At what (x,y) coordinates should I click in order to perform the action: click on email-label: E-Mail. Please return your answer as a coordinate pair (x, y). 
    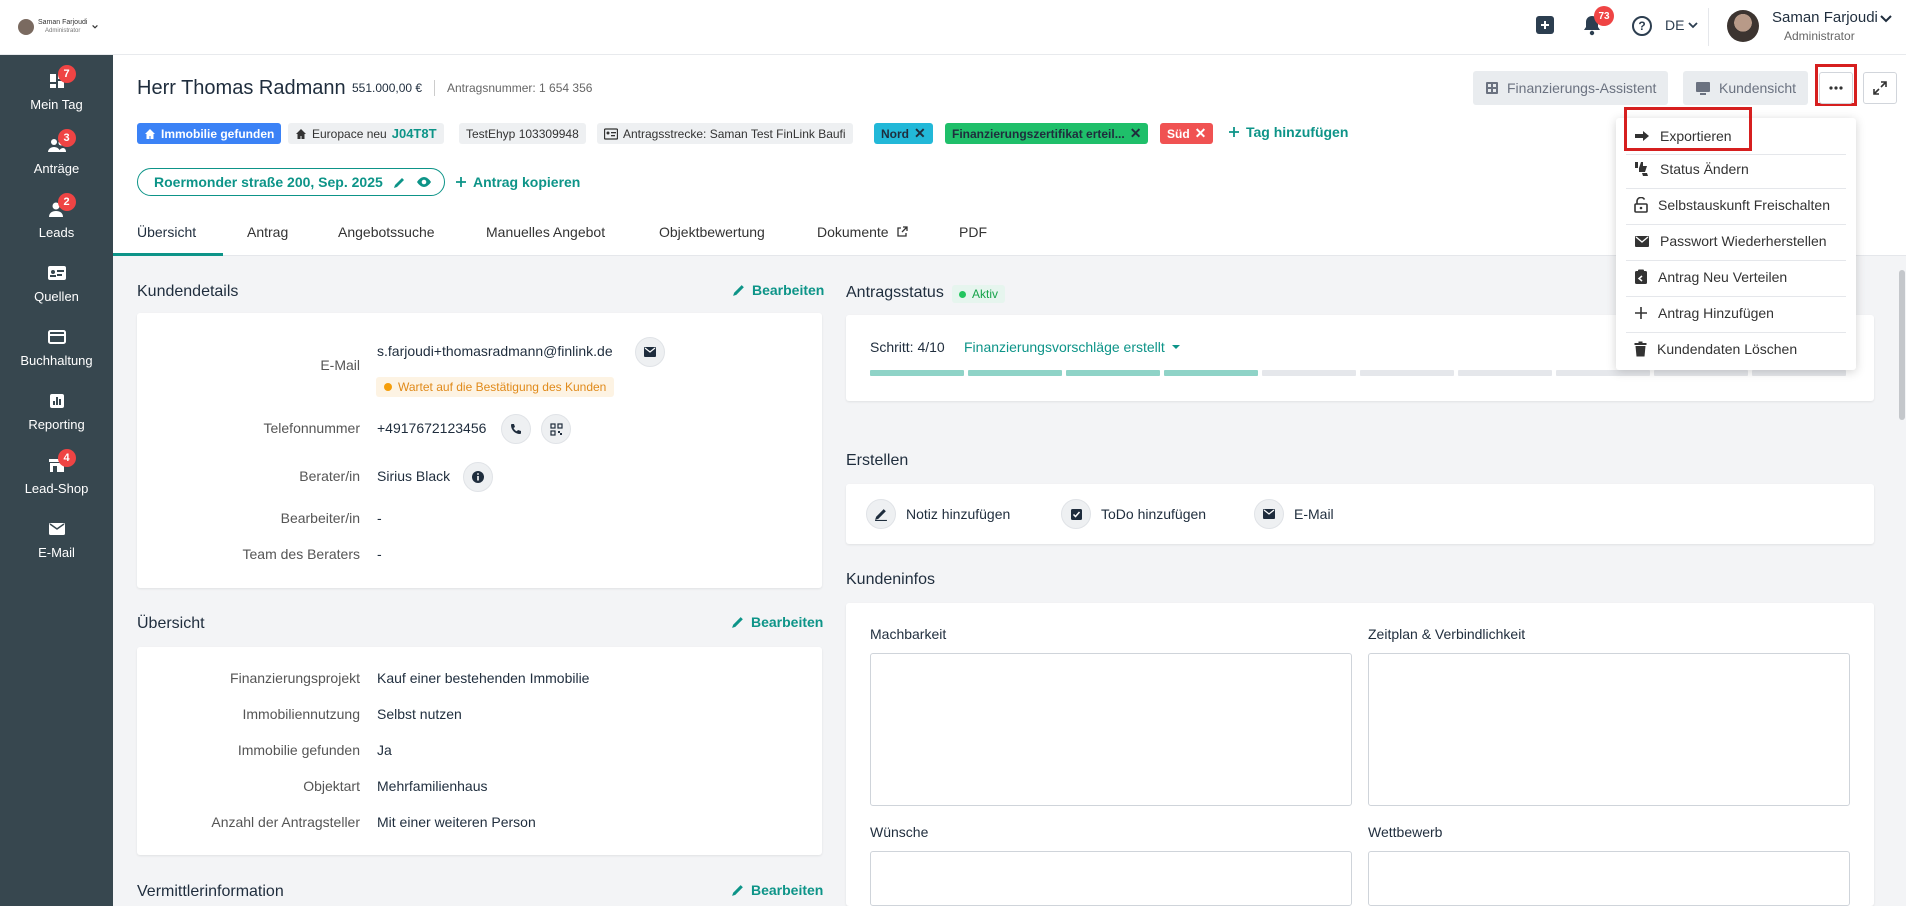
    Looking at the image, I should click on (340, 365).